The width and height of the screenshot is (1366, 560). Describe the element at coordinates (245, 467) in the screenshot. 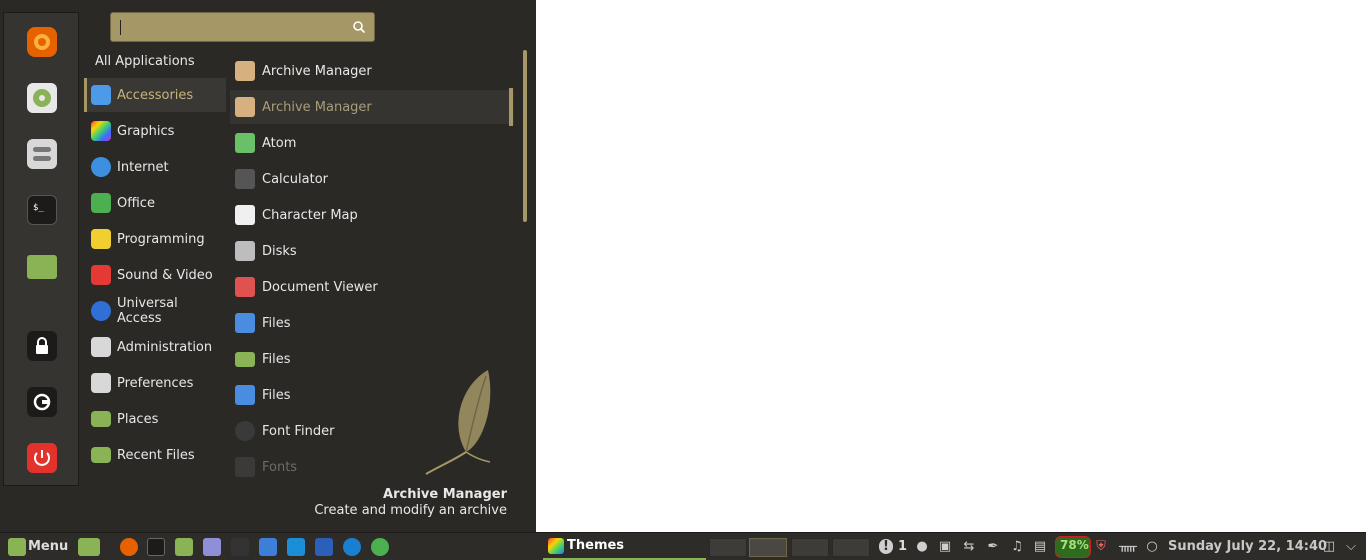

I see `fonts-icon` at that location.